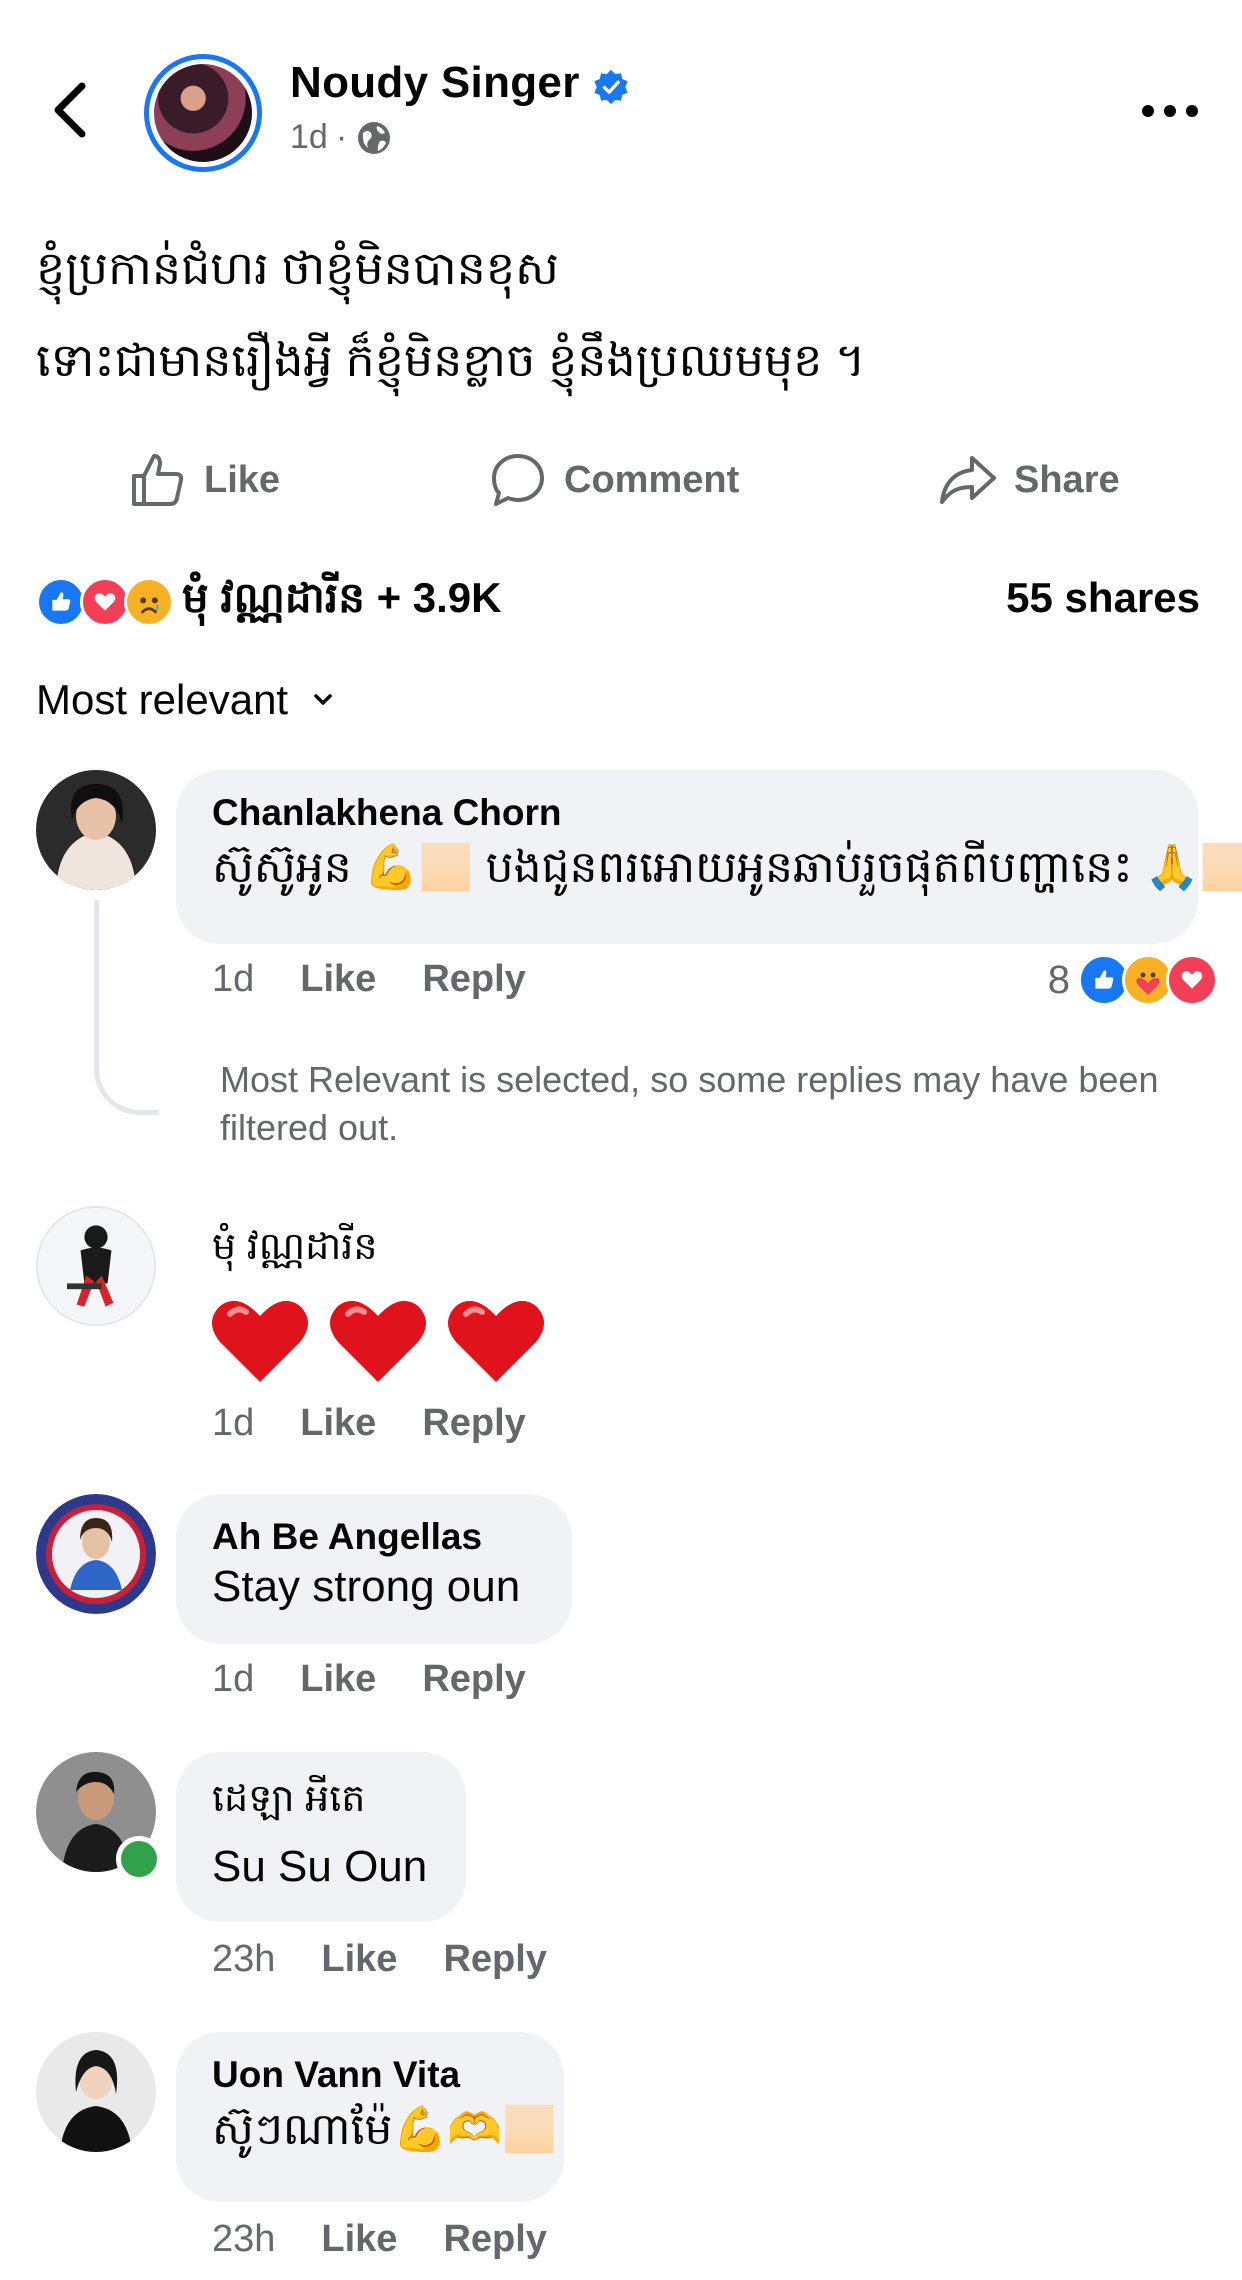 The width and height of the screenshot is (1242, 2280). What do you see at coordinates (297, 268) in the screenshot?
I see `post-text-line: ខ្ញុំប្រកាន់ជំហរ ថាខ្ញុំមិនបានខុស` at bounding box center [297, 268].